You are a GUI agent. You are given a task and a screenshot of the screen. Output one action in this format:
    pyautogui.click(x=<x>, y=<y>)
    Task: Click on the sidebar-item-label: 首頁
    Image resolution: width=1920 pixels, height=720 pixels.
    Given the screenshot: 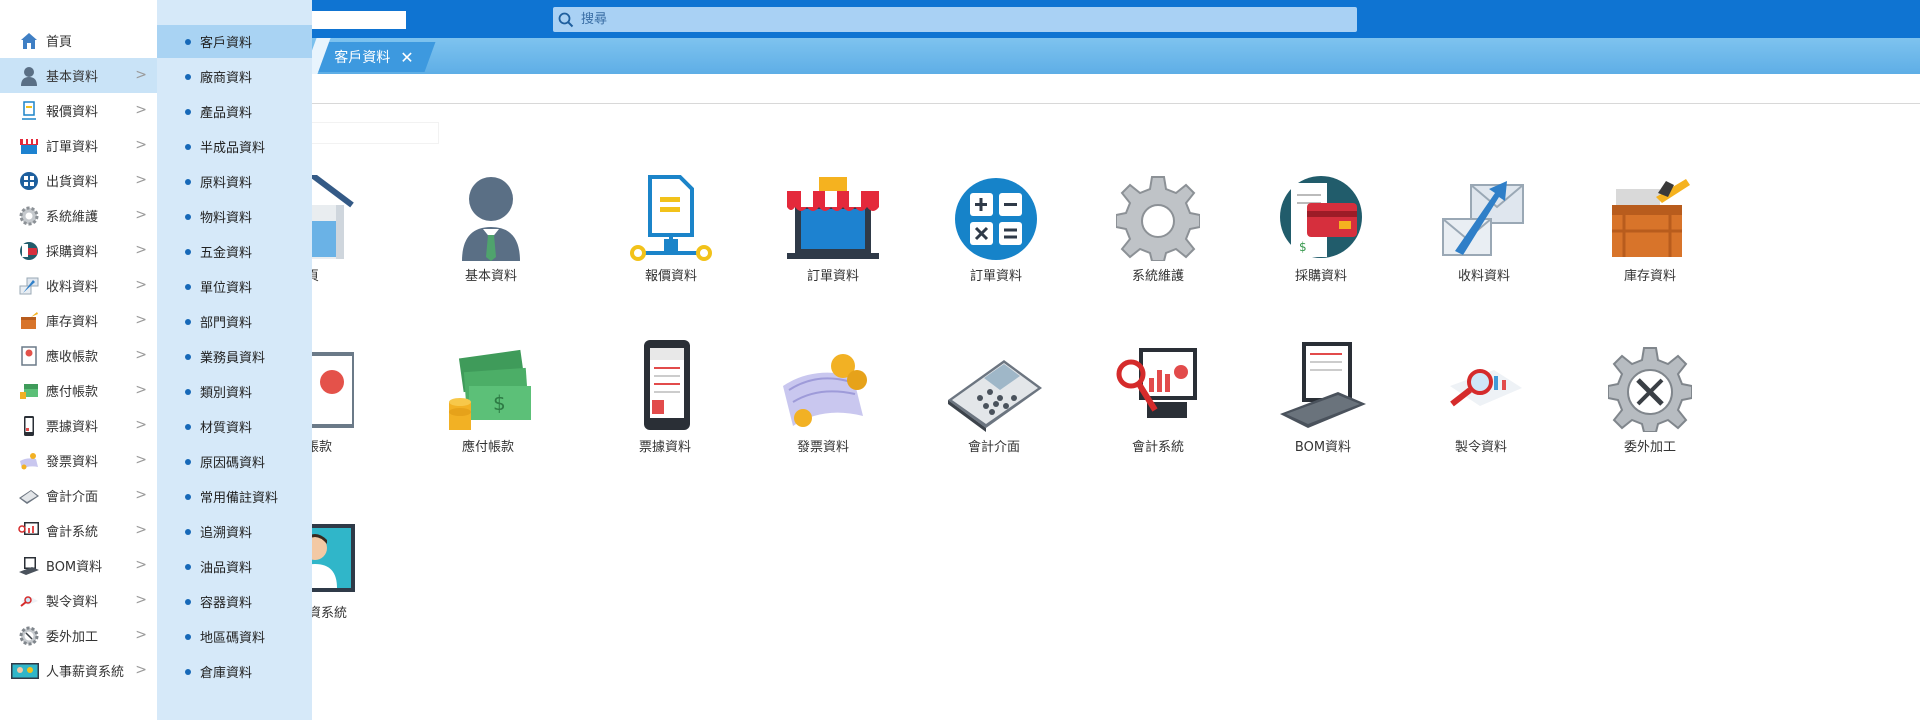 What is the action you would take?
    pyautogui.click(x=59, y=42)
    